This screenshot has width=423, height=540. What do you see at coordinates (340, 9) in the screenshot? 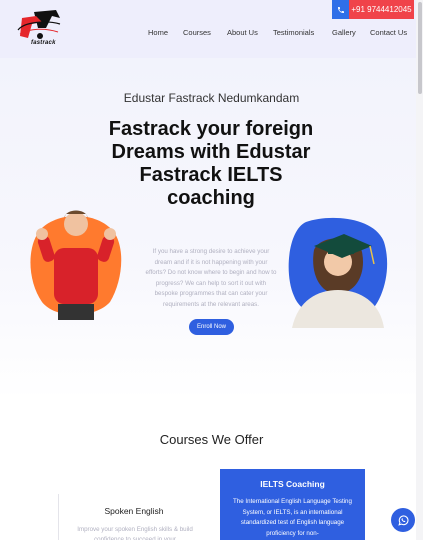
I see `phone-icon` at bounding box center [340, 9].